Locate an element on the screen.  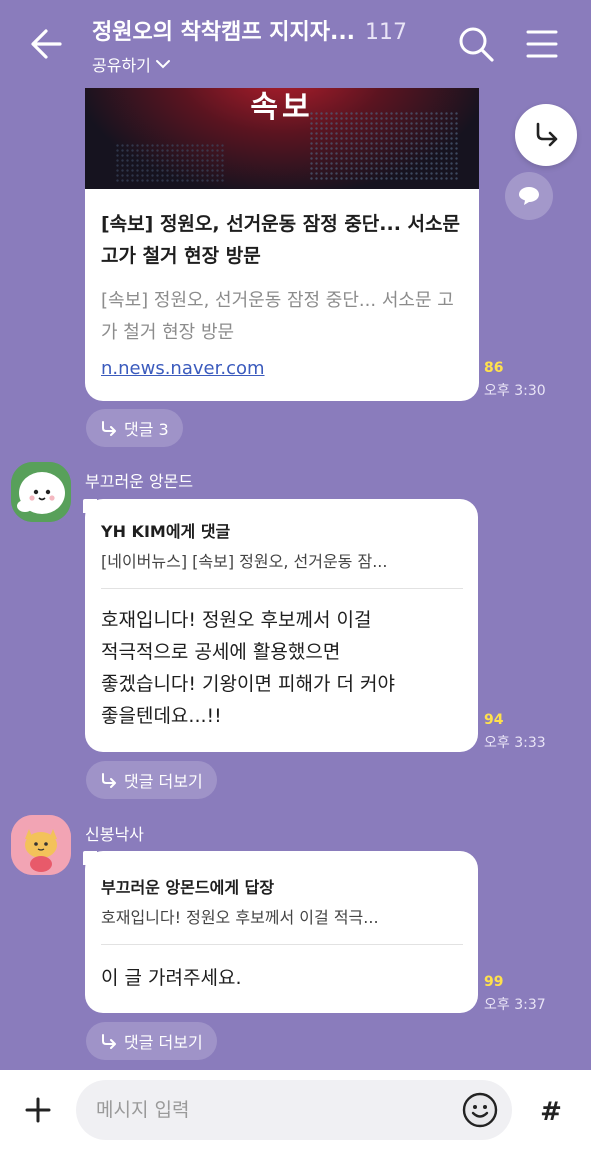
chevron-down-icon is located at coordinates (162, 64).